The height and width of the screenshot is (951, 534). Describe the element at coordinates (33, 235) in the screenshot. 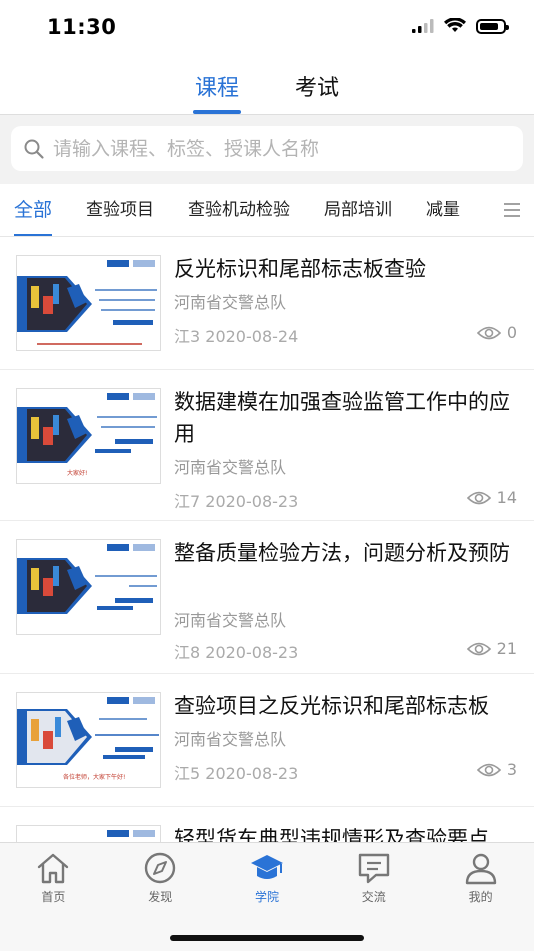

I see `category-active-indicator` at that location.